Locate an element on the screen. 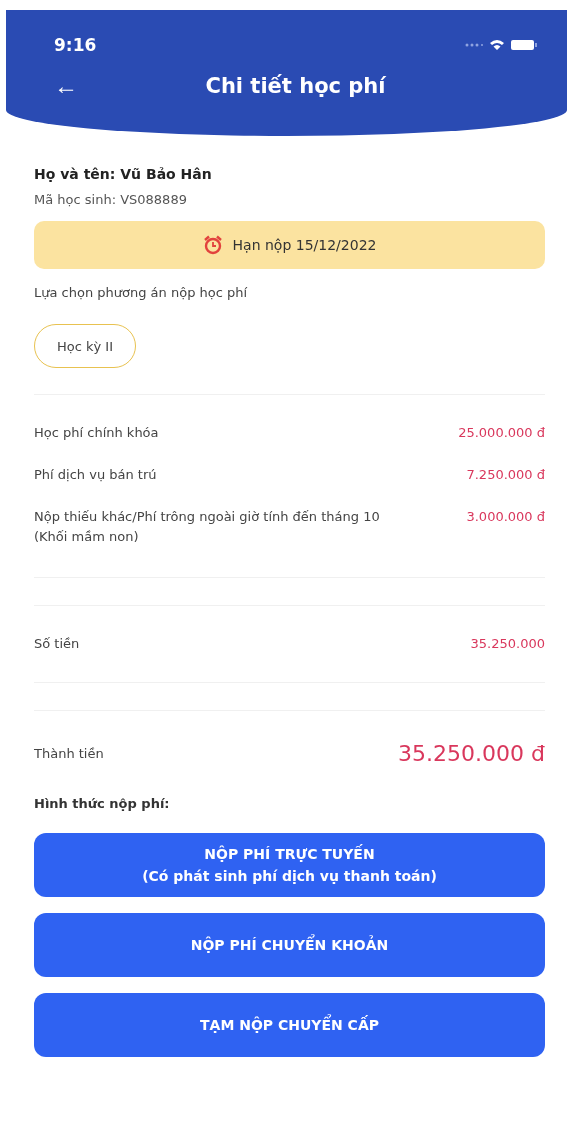 This screenshot has height=1142, width=567. fee-amount: 7.250.000 đ is located at coordinates (505, 475).